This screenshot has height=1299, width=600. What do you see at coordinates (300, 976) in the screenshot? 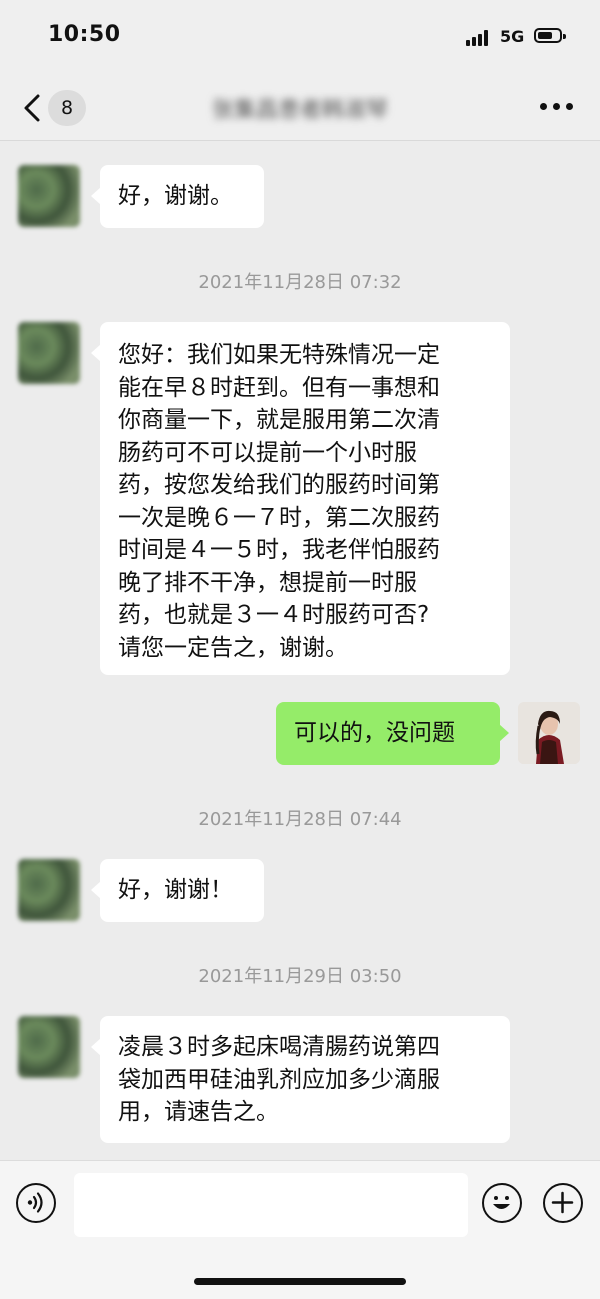
I see `message-timestamp: 2021年11月29日 03:50` at bounding box center [300, 976].